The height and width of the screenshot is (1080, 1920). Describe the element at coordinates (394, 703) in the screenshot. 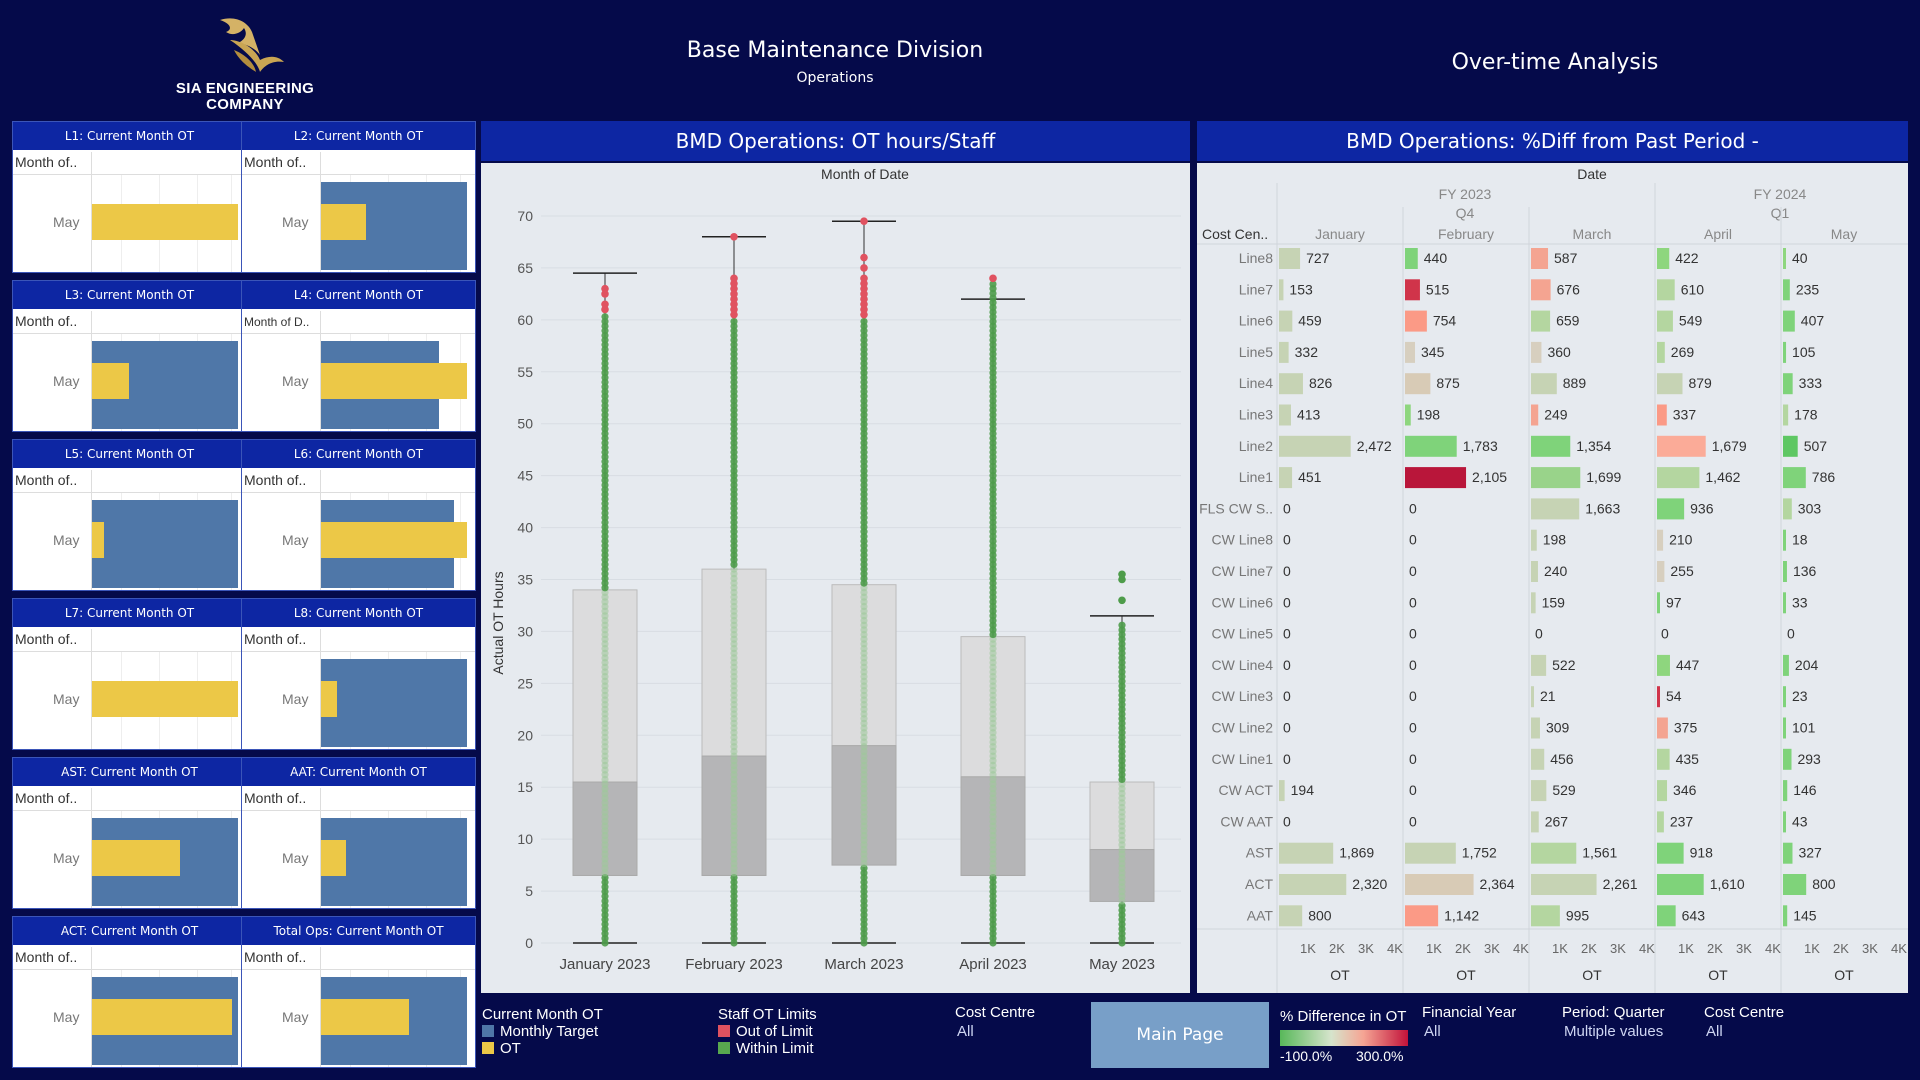

I see `sm-target-bar` at that location.